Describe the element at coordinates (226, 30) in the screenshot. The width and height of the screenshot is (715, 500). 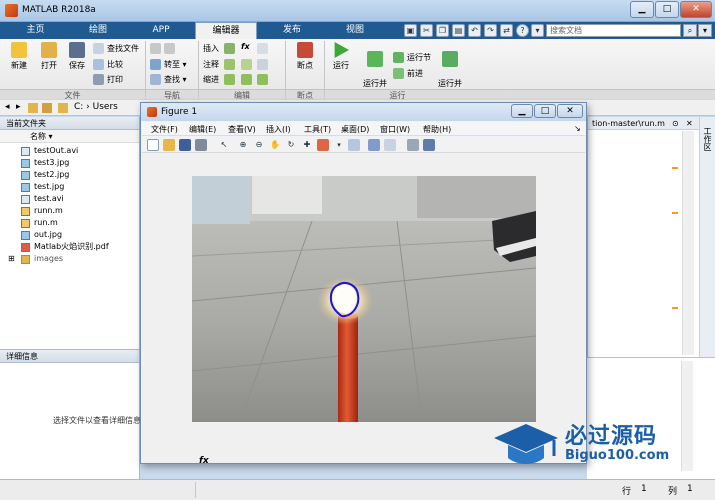
I see `tab-editor: 编辑器` at that location.